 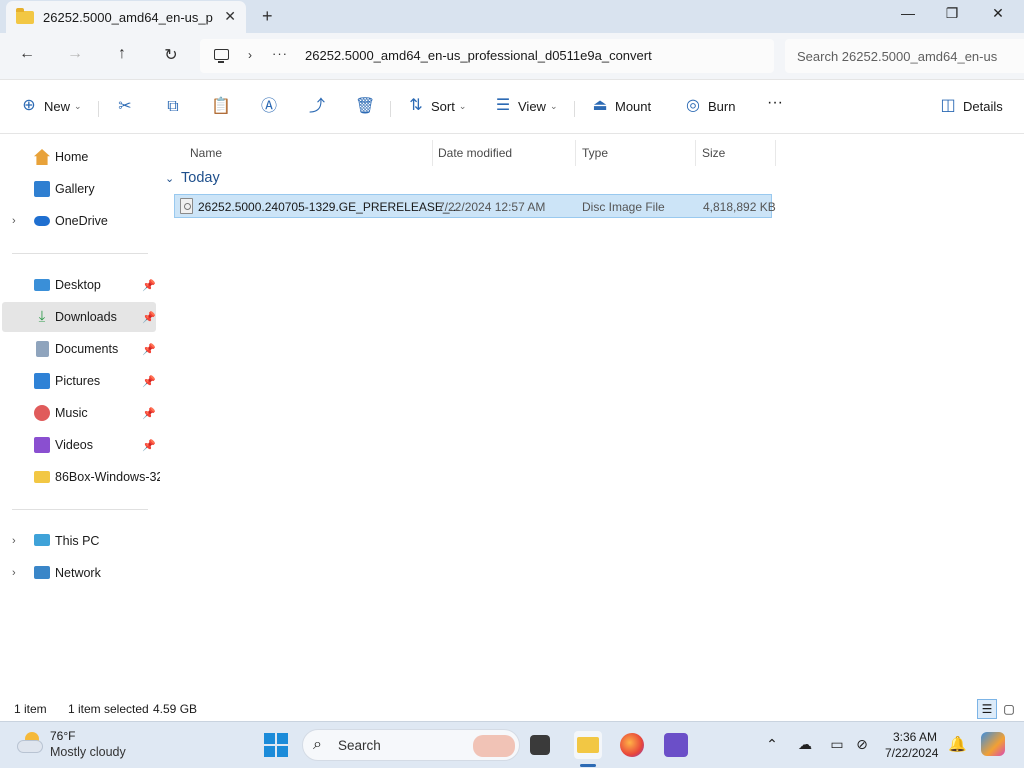 I want to click on documents-icon, so click(x=42, y=349).